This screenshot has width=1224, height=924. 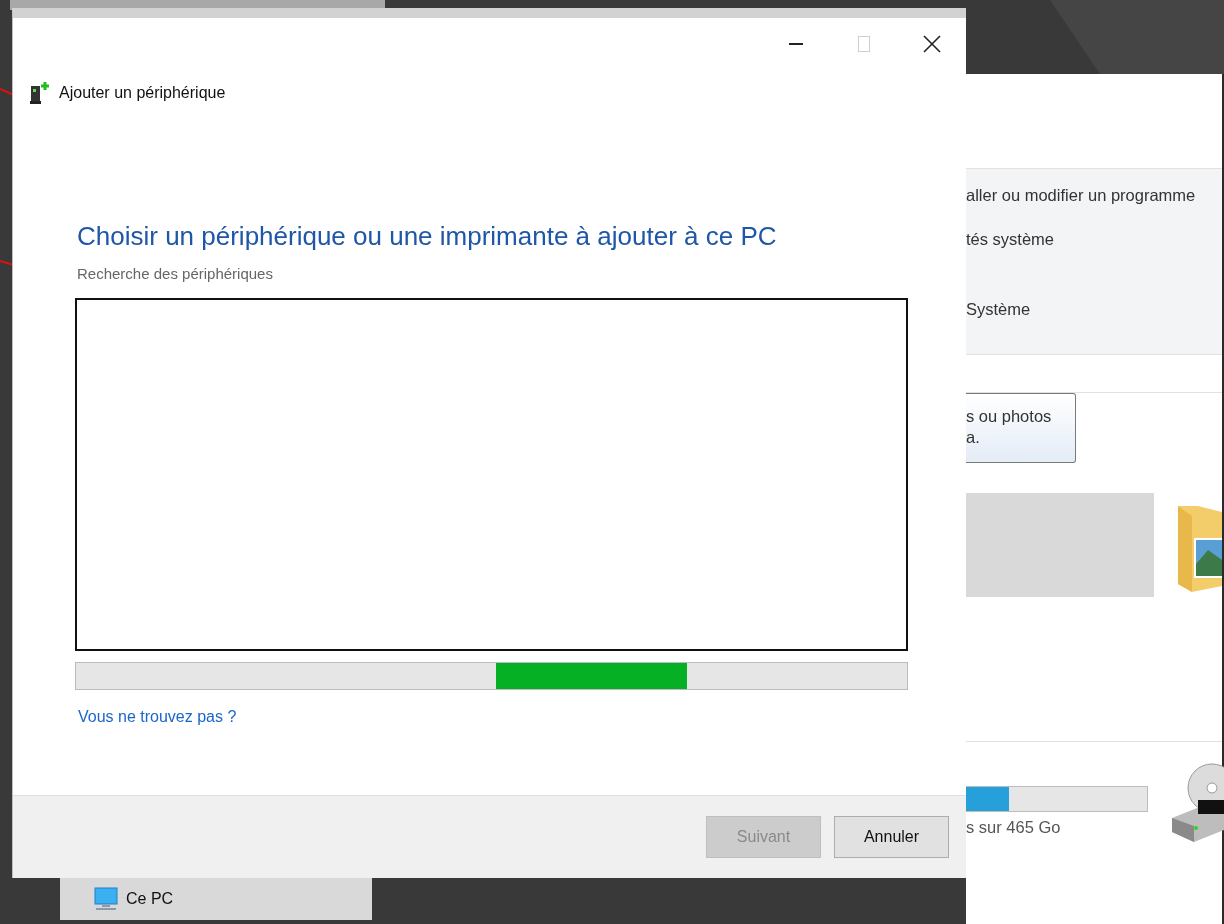 What do you see at coordinates (216, 899) in the screenshot?
I see `nav-item: Ce PC` at bounding box center [216, 899].